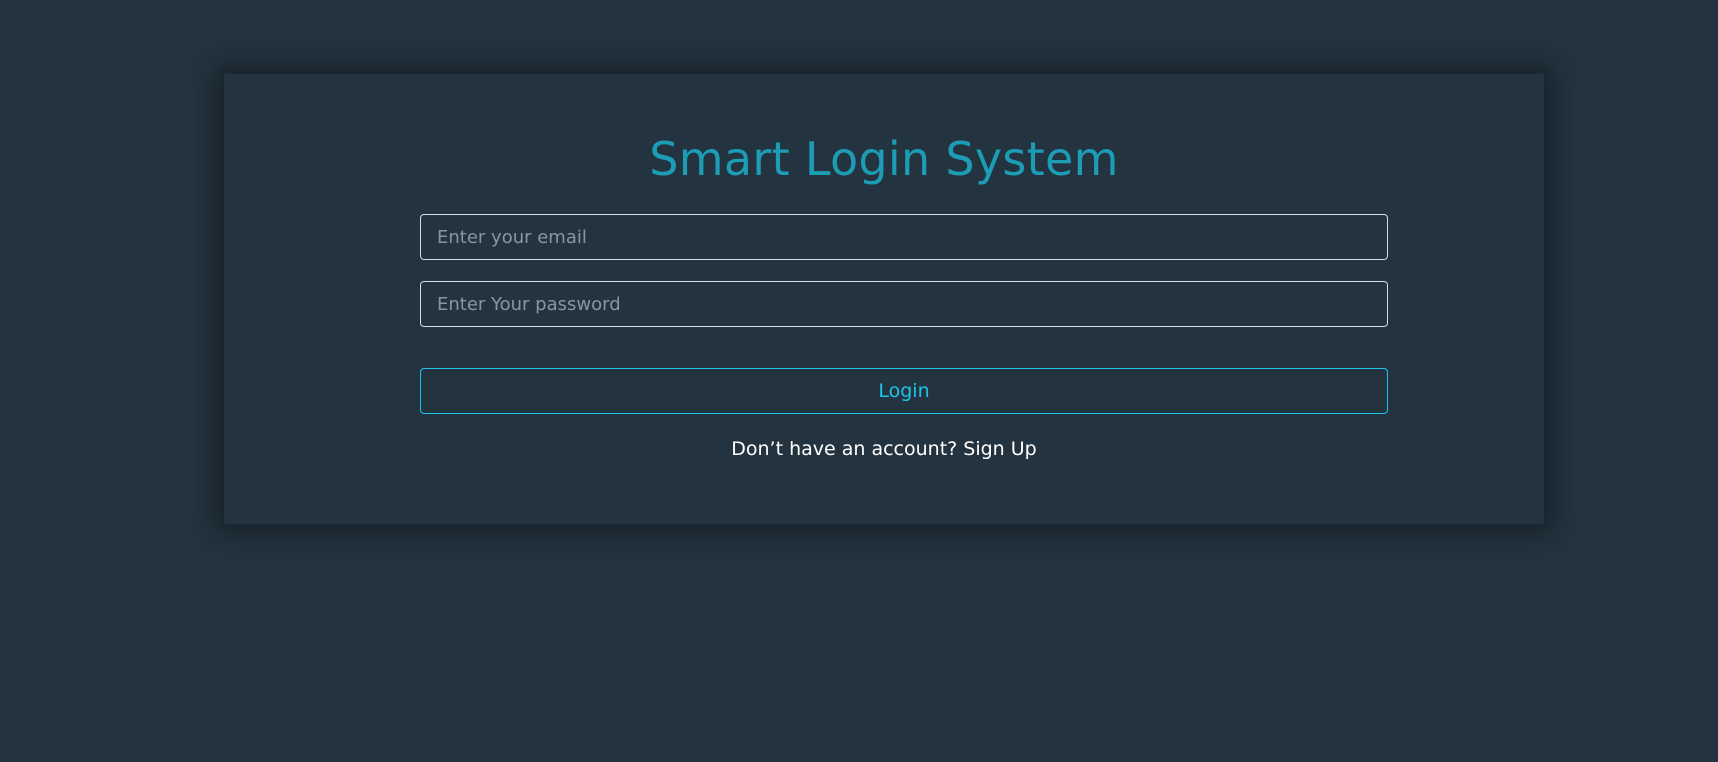 Image resolution: width=1718 pixels, height=762 pixels. Describe the element at coordinates (847, 449) in the screenshot. I see `signup-prompt-text: Don’t have an account?` at that location.